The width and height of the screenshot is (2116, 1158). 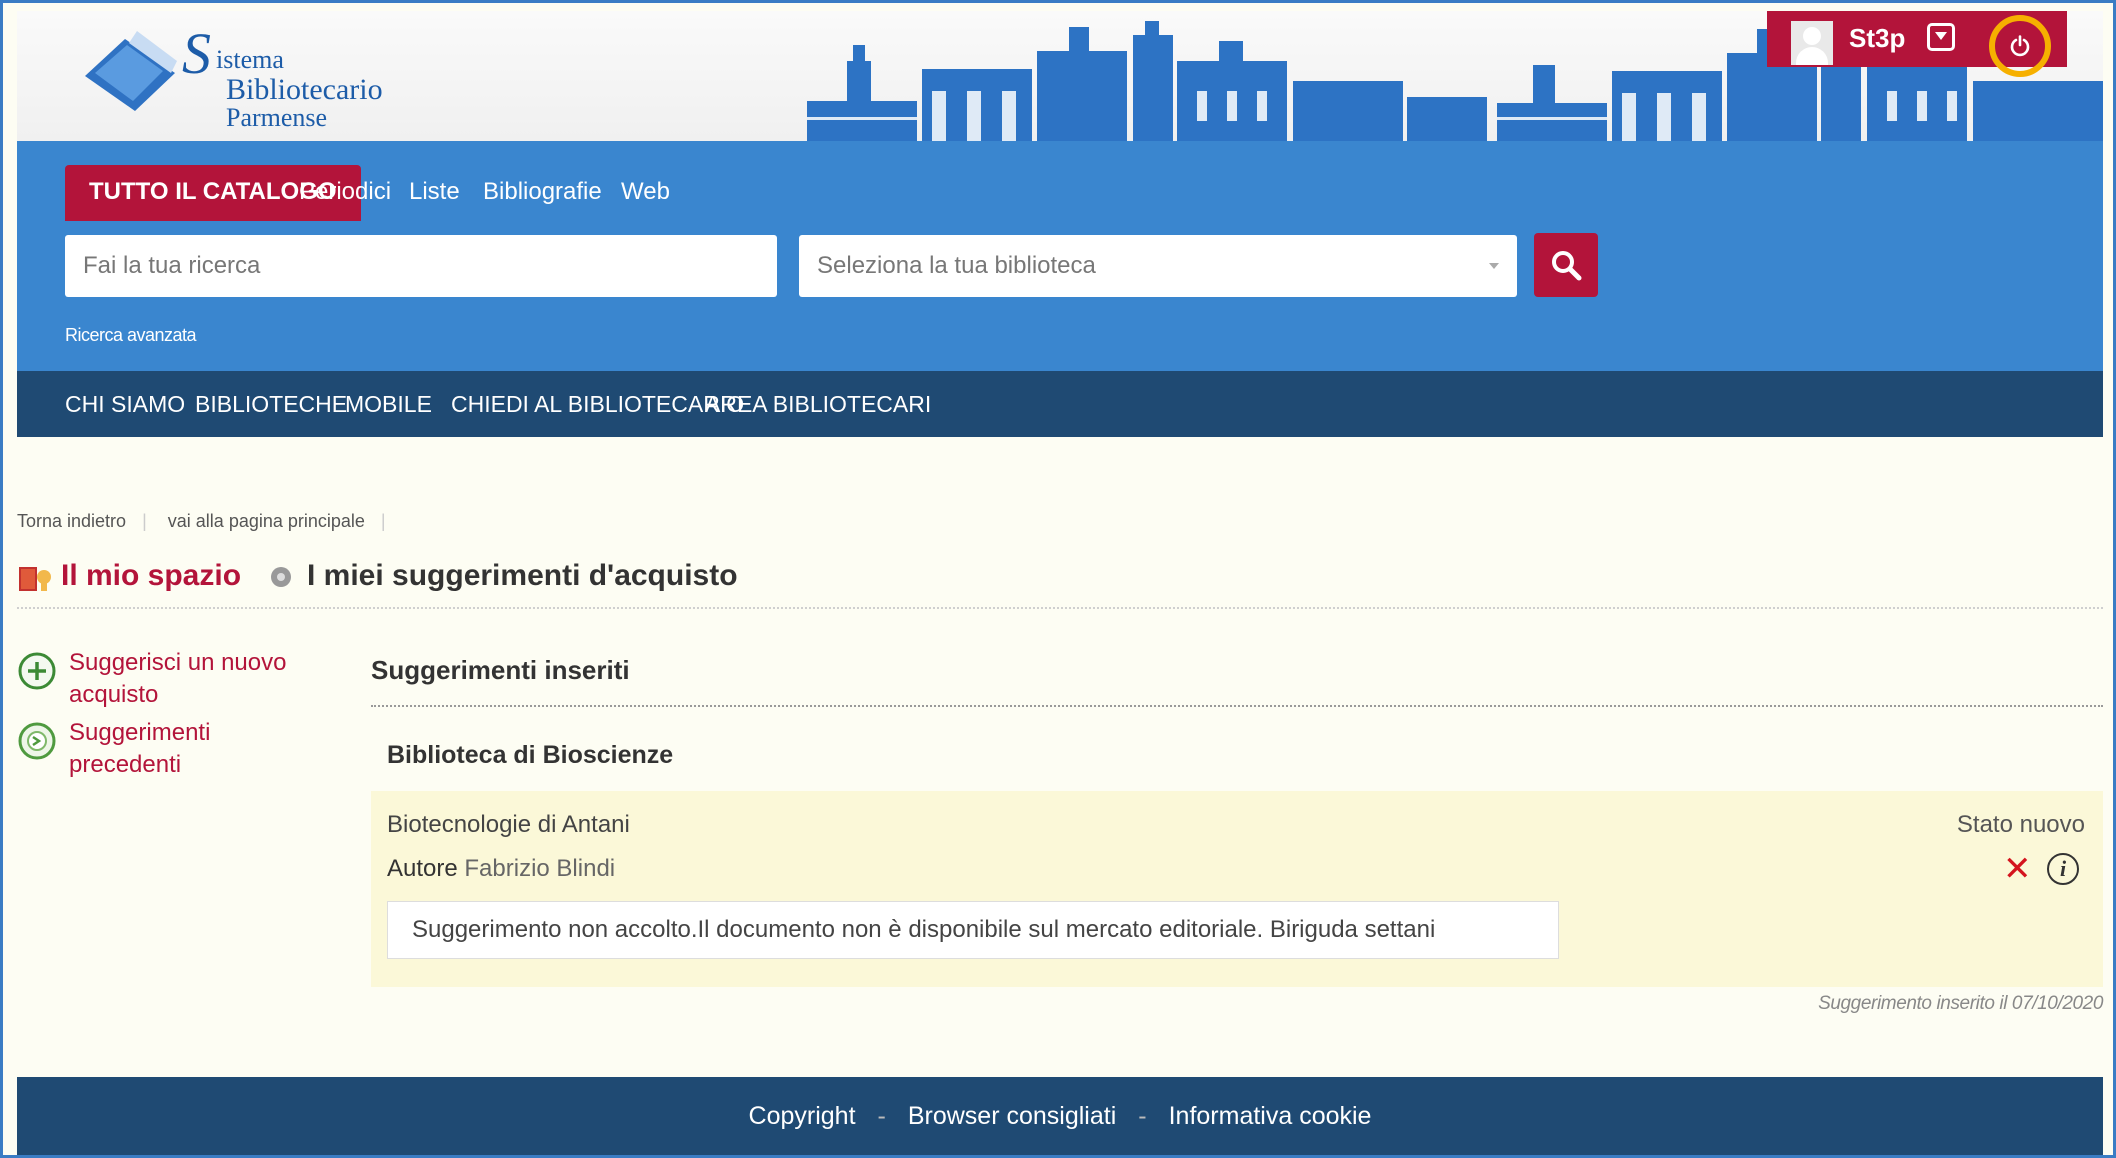 What do you see at coordinates (2017, 869) in the screenshot?
I see `delete-icon: ✕` at bounding box center [2017, 869].